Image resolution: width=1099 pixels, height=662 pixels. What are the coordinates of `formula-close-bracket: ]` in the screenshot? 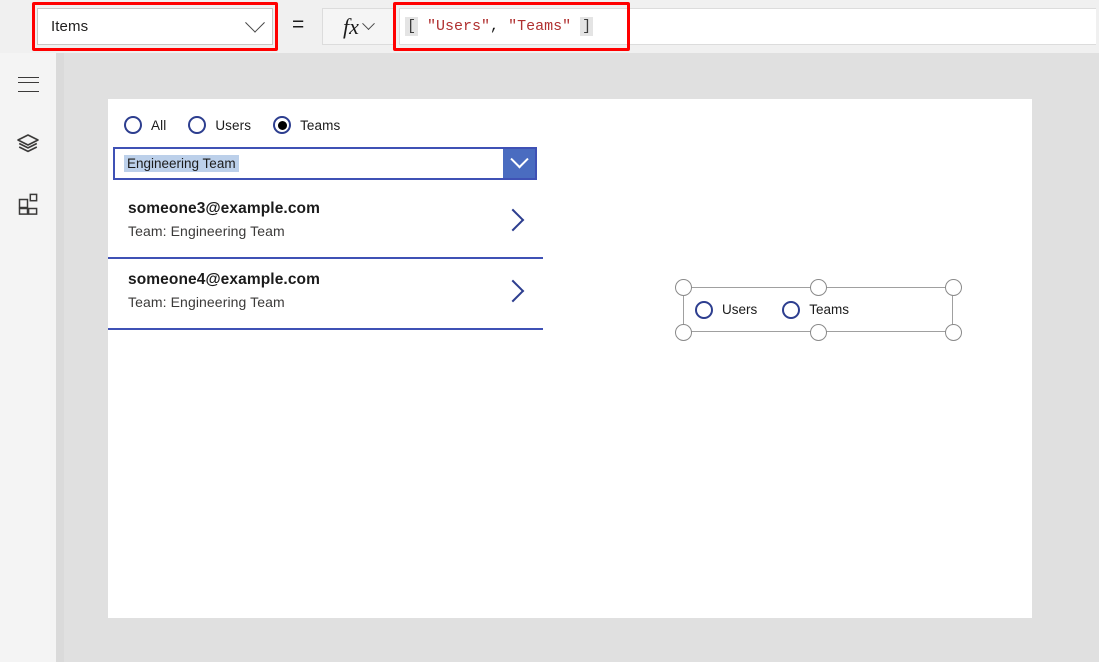 It's located at (587, 26).